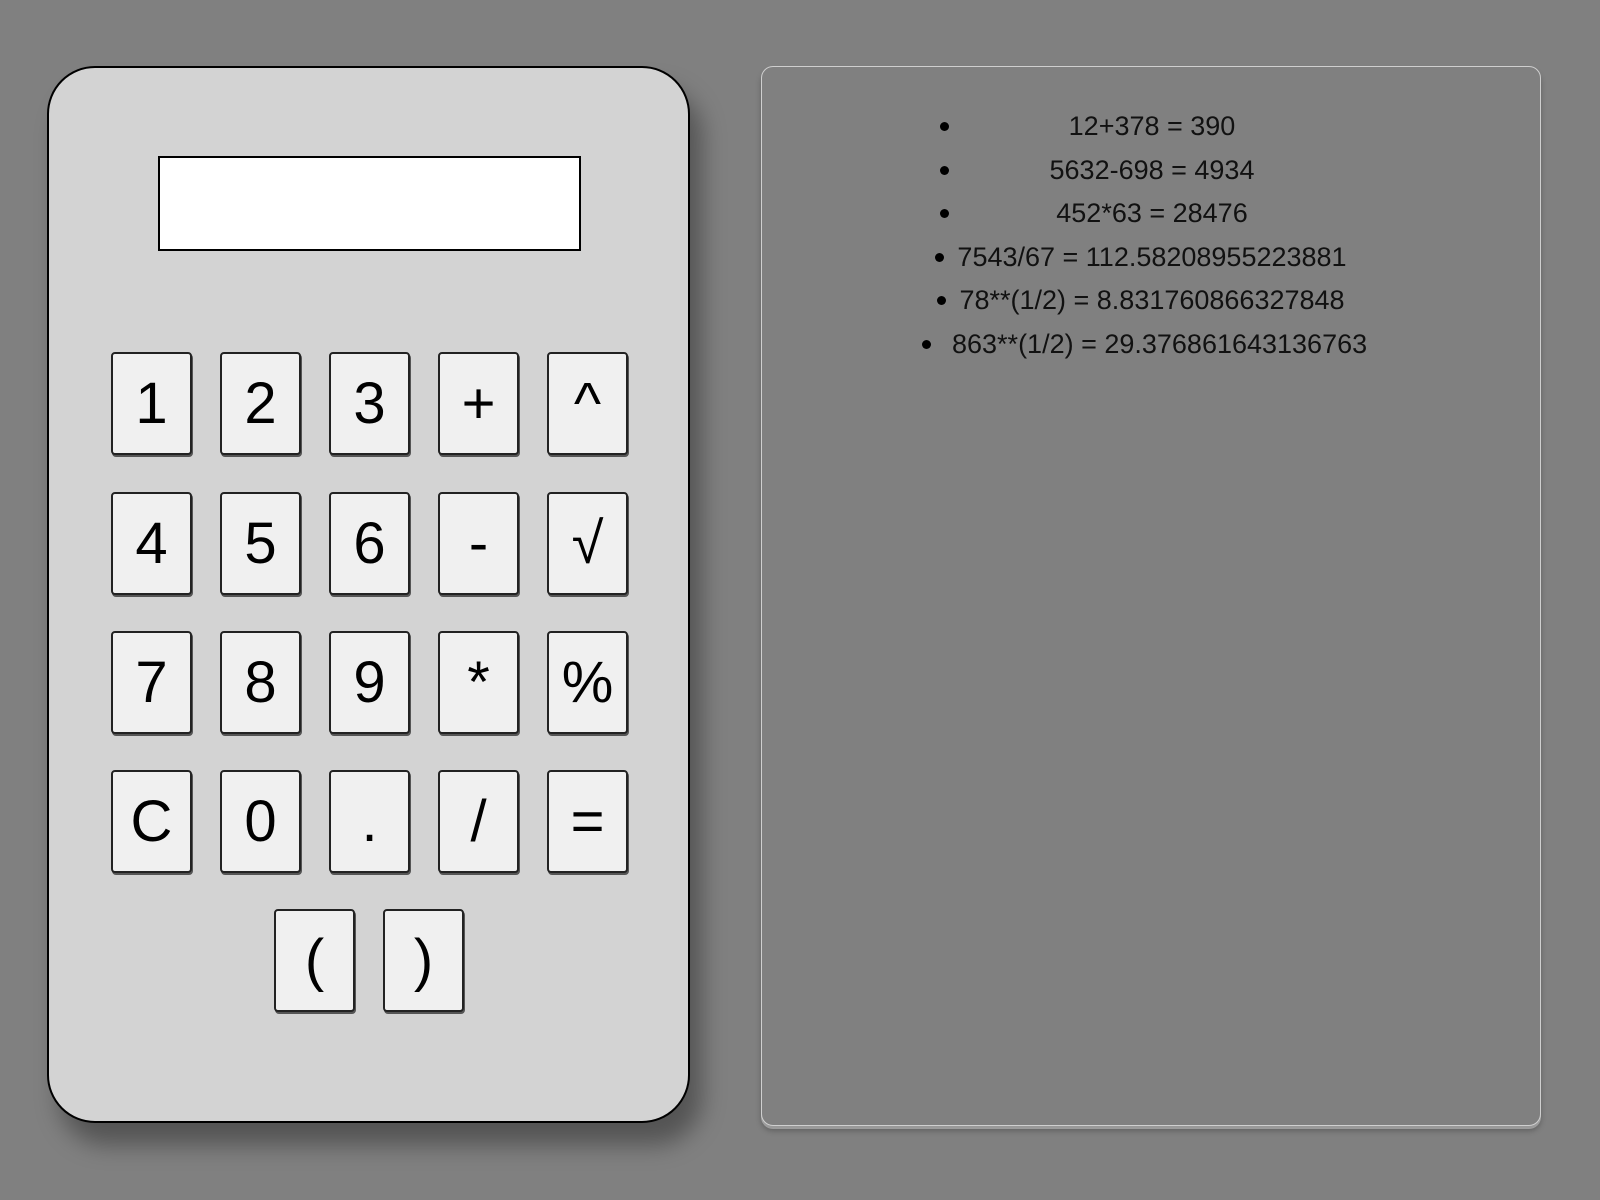 Image resolution: width=1600 pixels, height=1200 pixels. What do you see at coordinates (423, 960) in the screenshot?
I see `key-close-paren: )` at bounding box center [423, 960].